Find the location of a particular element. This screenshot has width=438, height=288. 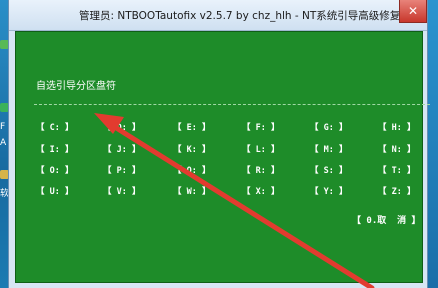

drive-option-p: 【 P: 】 is located at coordinates (121, 170).